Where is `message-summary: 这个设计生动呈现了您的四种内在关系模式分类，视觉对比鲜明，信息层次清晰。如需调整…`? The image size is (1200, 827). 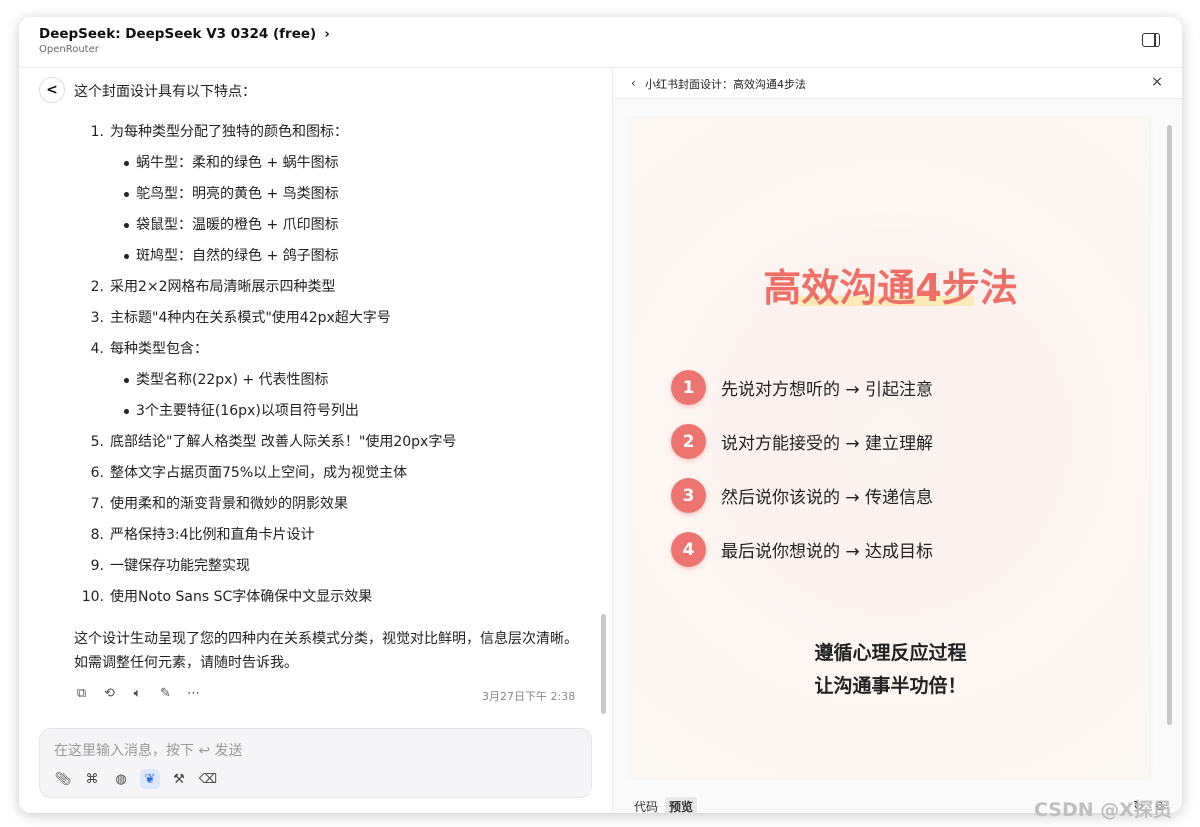 message-summary: 这个设计生动呈现了您的四种内在关系模式分类，视觉对比鲜明，信息层次清晰。如需调整… is located at coordinates (326, 651).